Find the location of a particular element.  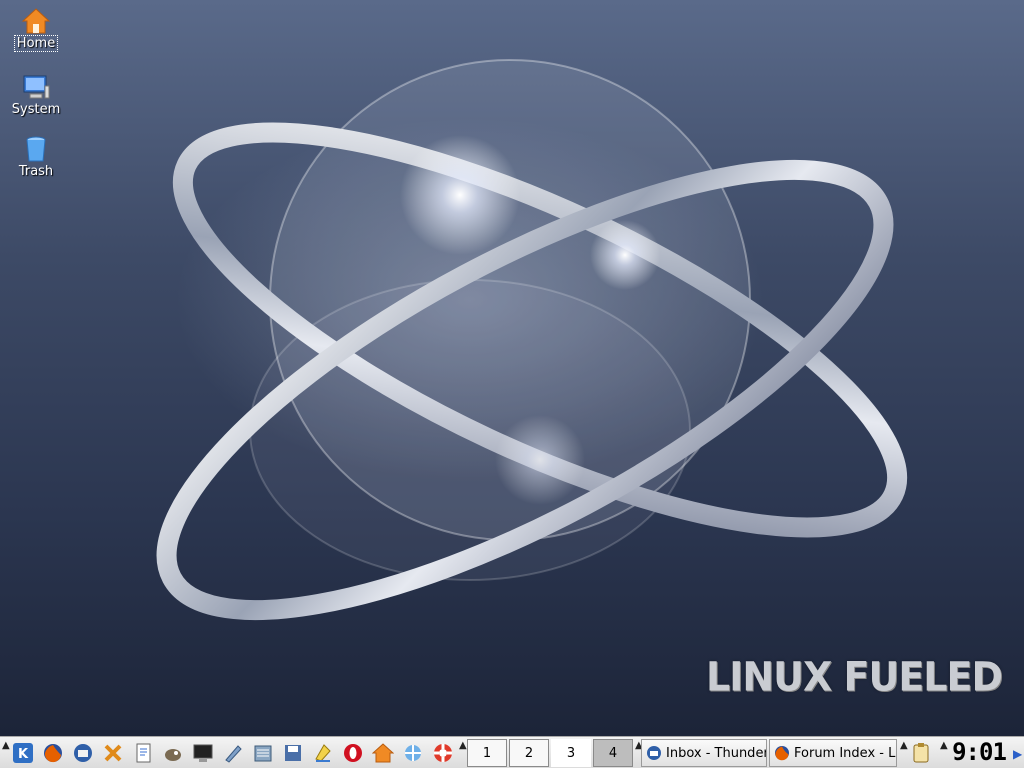

opera-icon is located at coordinates (353, 753).